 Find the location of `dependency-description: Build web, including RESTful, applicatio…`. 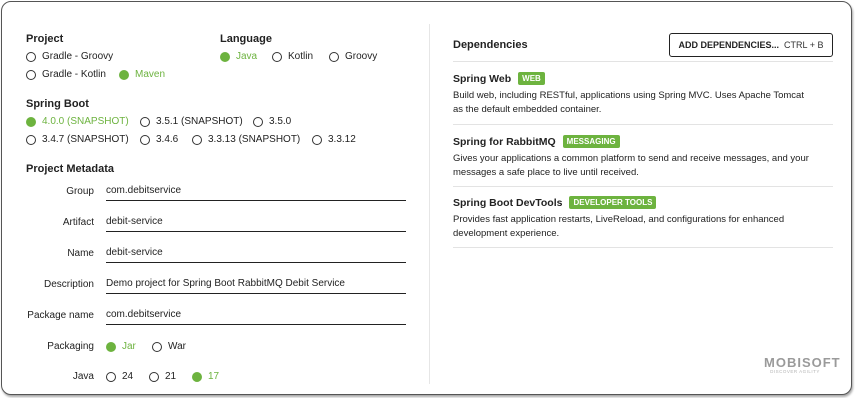

dependency-description: Build web, including RESTful, applicatio… is located at coordinates (628, 102).